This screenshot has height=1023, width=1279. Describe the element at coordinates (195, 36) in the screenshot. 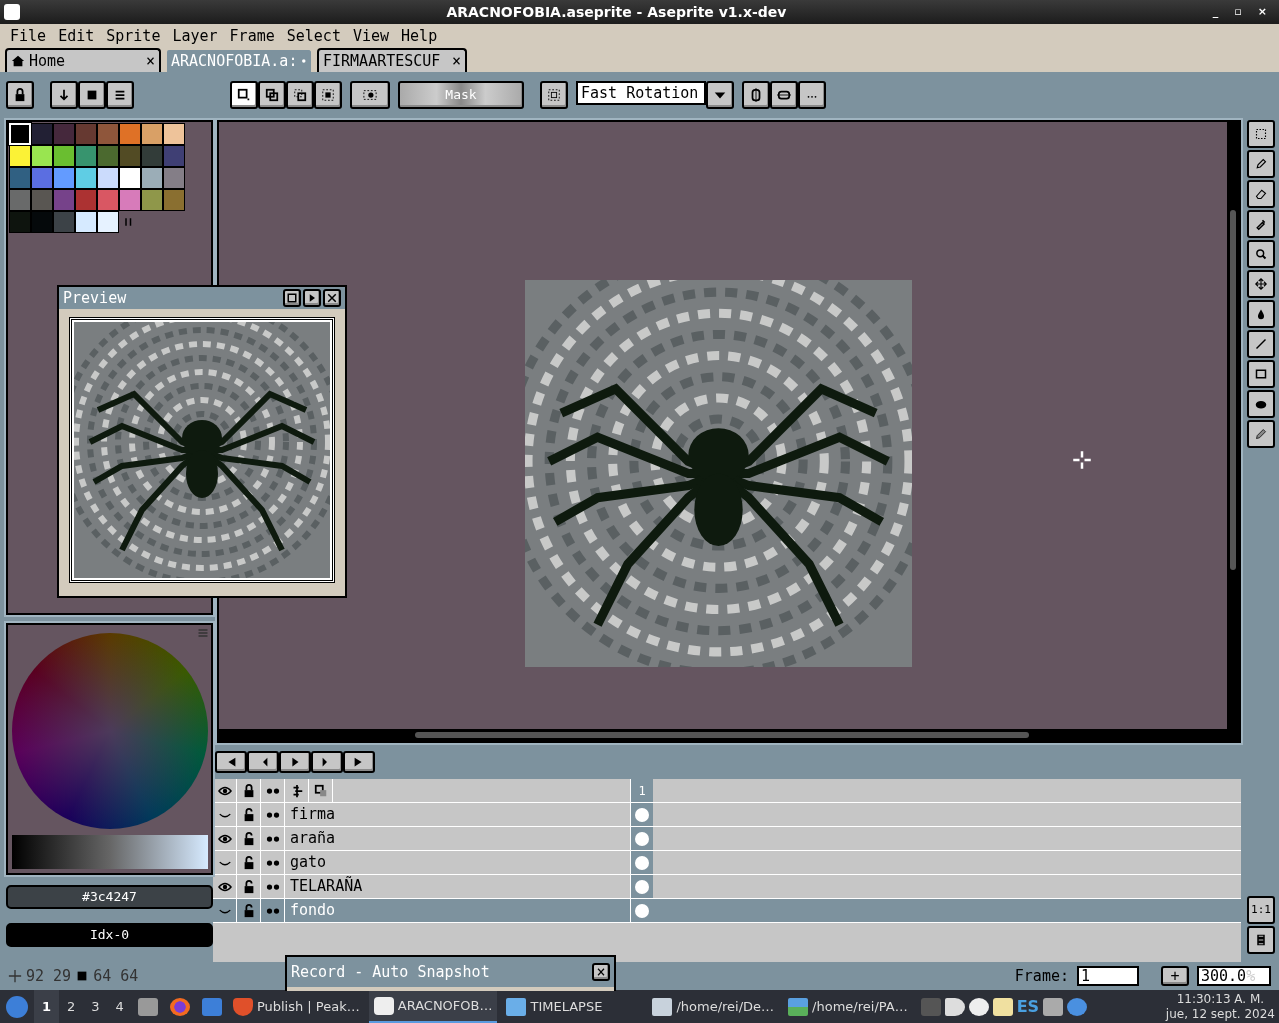

I see `menu-item: Layer` at that location.